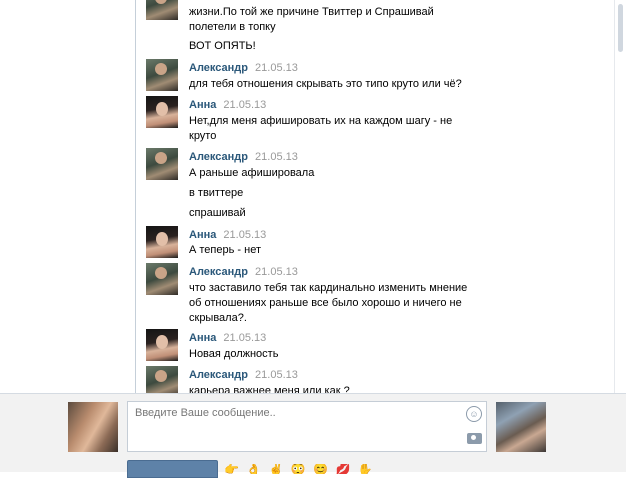 This screenshot has height=478, width=626. Describe the element at coordinates (474, 438) in the screenshot. I see `camera-icon` at that location.